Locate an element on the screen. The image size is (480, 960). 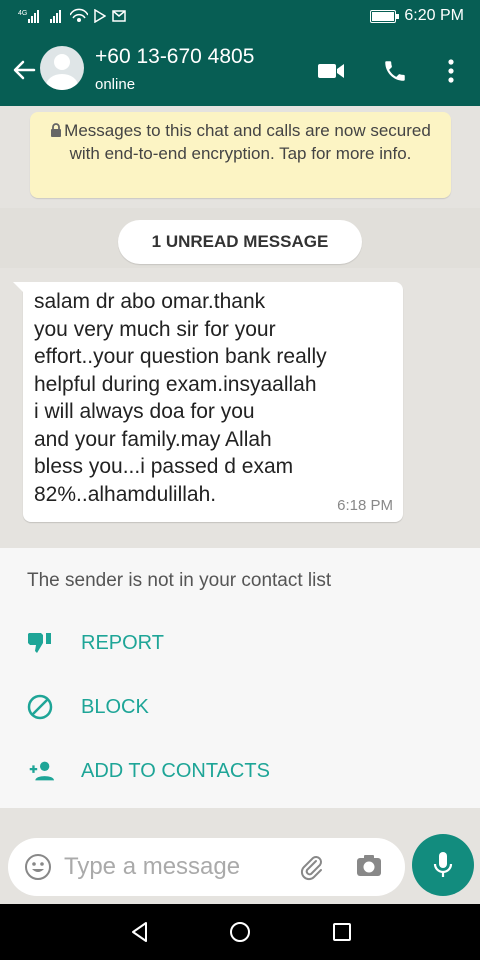
attach-icon is located at coordinates (312, 867).